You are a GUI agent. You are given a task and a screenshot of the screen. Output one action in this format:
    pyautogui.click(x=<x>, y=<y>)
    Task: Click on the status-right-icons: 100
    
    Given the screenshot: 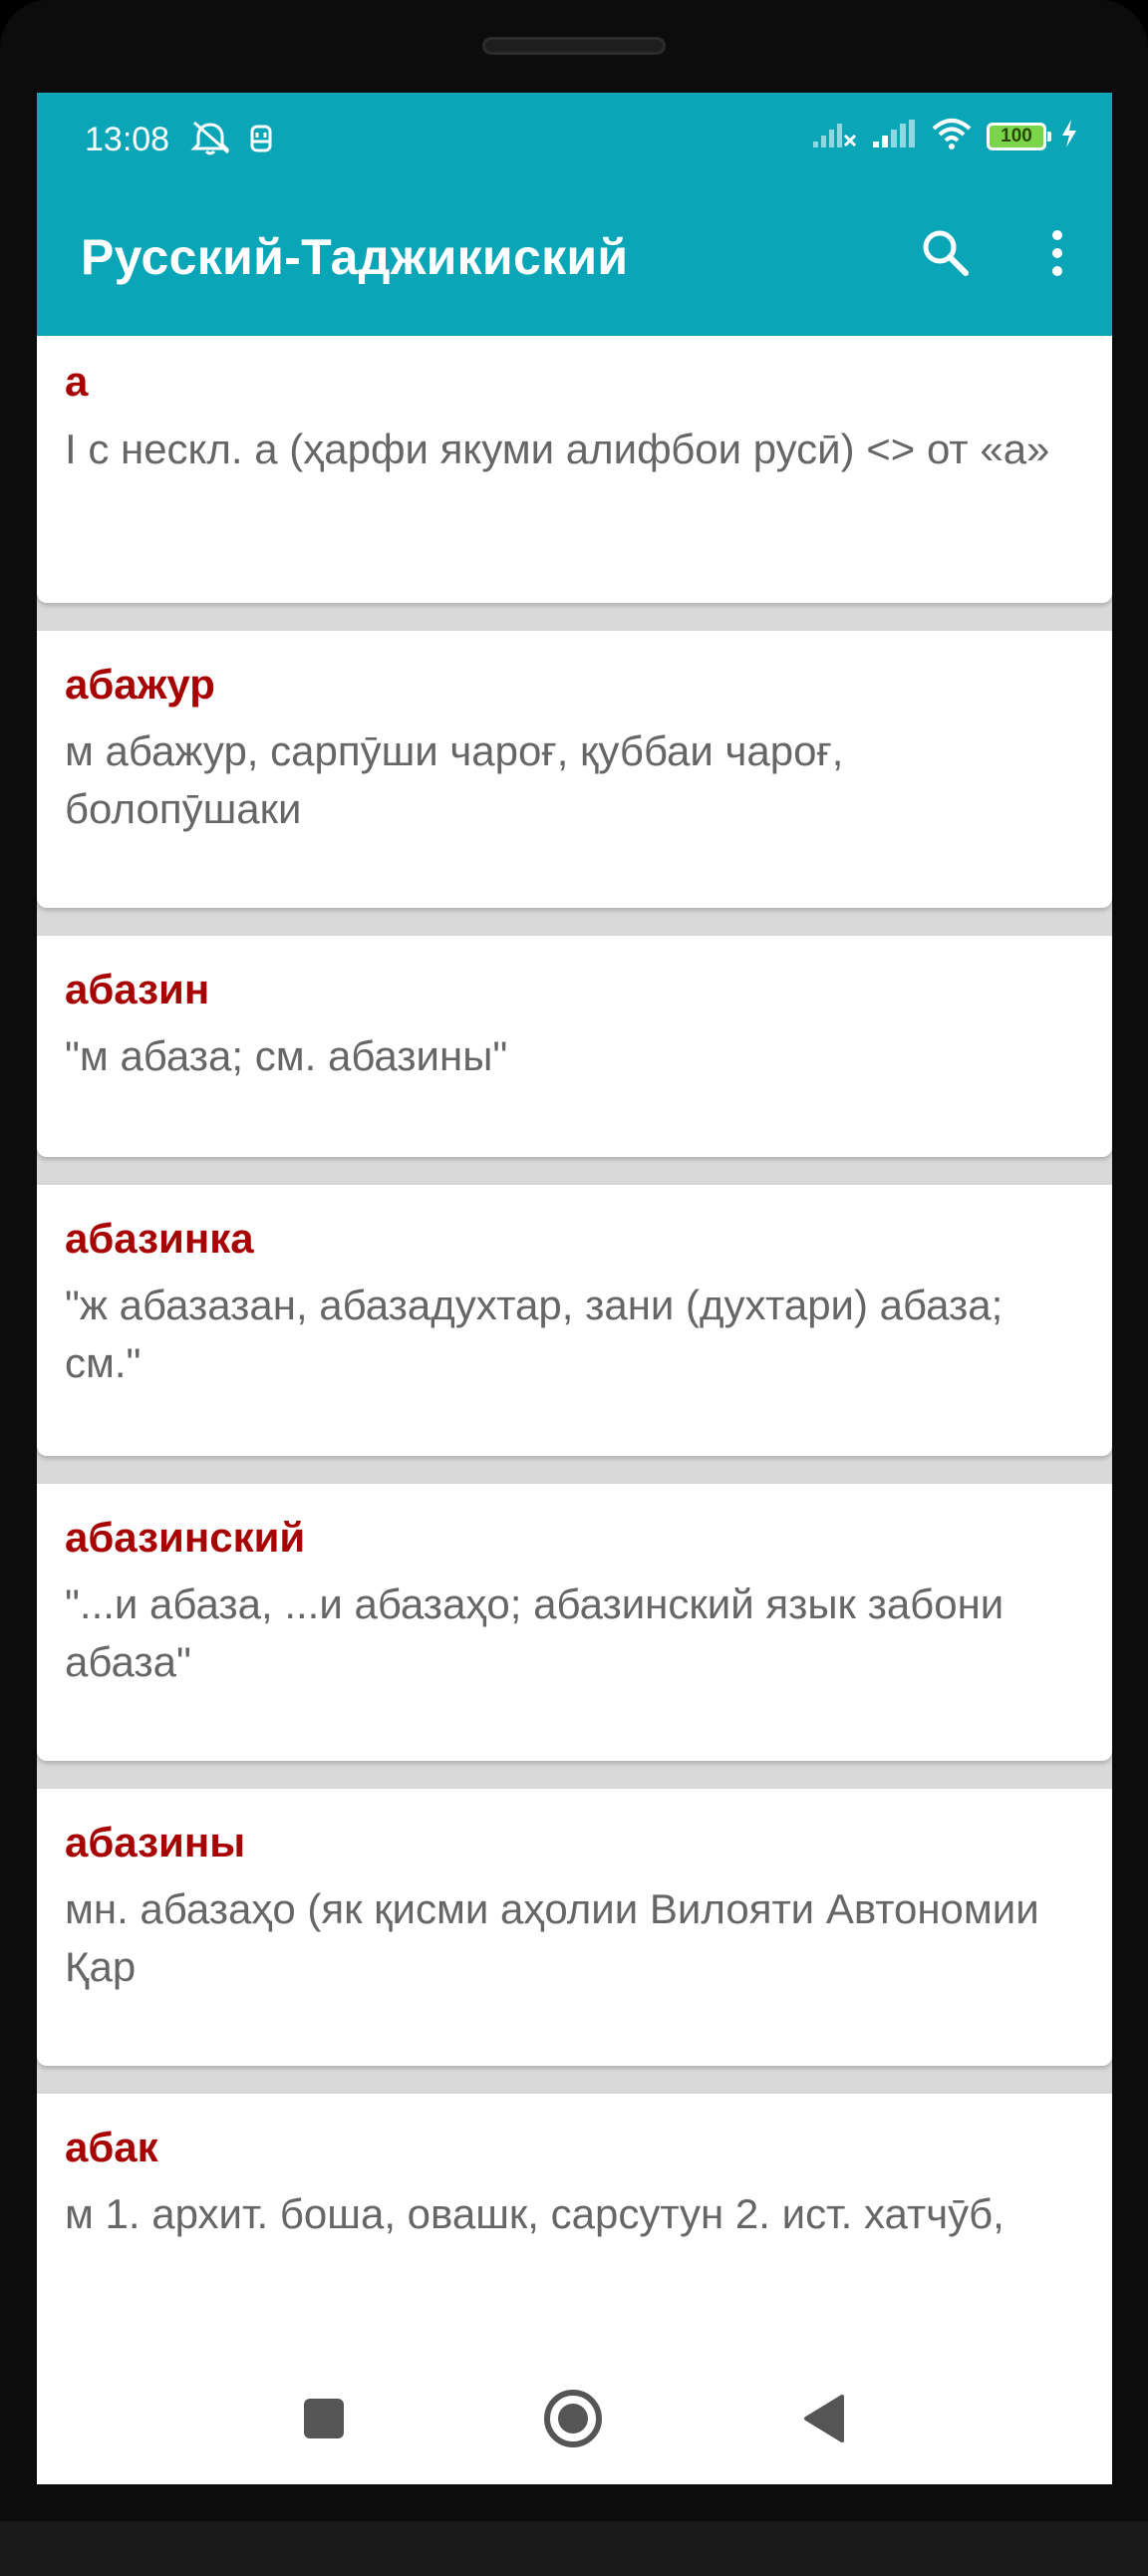 What is the action you would take?
    pyautogui.click(x=944, y=136)
    